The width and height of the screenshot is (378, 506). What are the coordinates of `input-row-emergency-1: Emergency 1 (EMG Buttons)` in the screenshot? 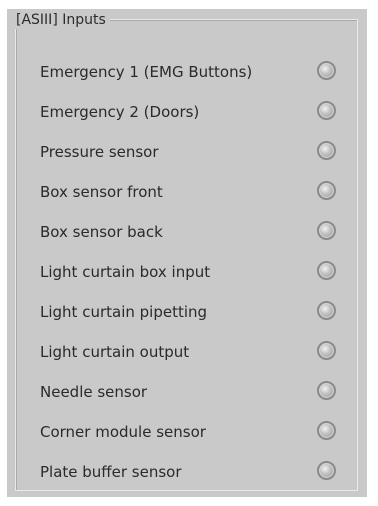 It's located at (187, 73).